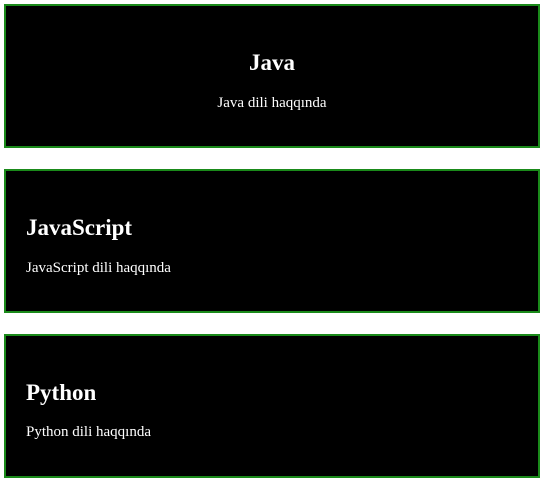 The width and height of the screenshot is (546, 483). Describe the element at coordinates (272, 103) in the screenshot. I see `card-description: Java dili haqqında` at that location.